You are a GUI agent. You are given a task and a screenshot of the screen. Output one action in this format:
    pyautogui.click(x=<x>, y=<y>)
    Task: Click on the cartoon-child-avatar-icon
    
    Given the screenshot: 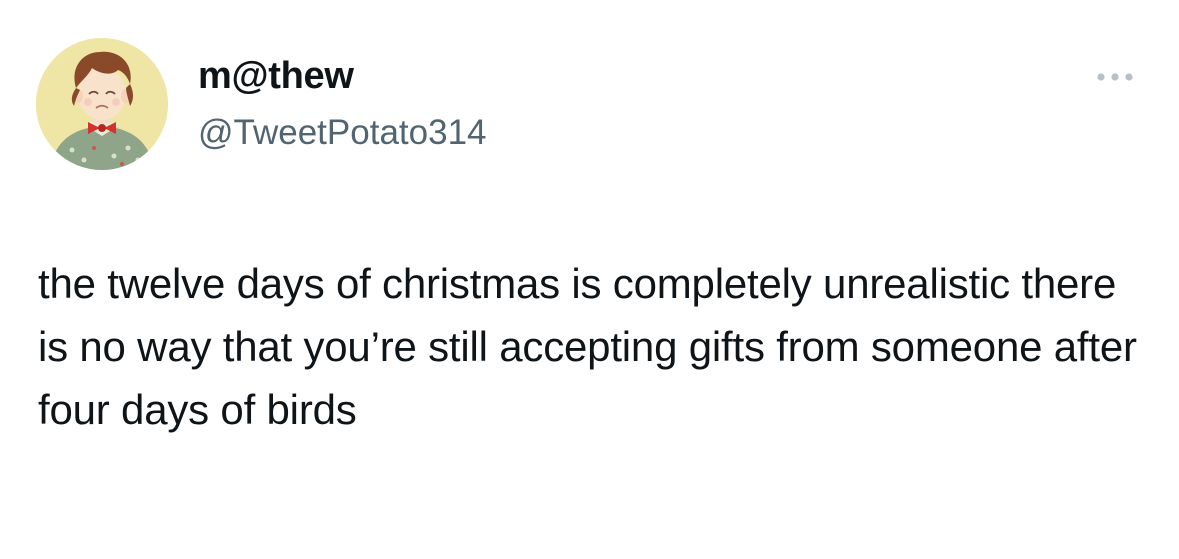 What is the action you would take?
    pyautogui.click(x=102, y=104)
    